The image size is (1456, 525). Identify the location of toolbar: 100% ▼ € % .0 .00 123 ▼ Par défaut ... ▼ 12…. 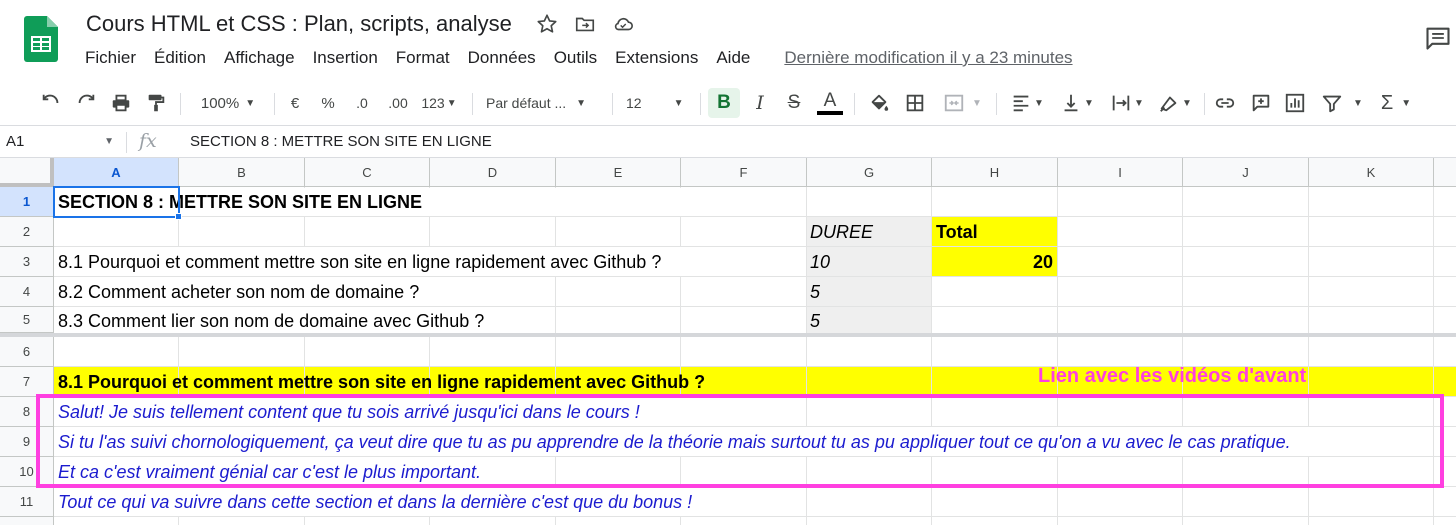
(728, 103).